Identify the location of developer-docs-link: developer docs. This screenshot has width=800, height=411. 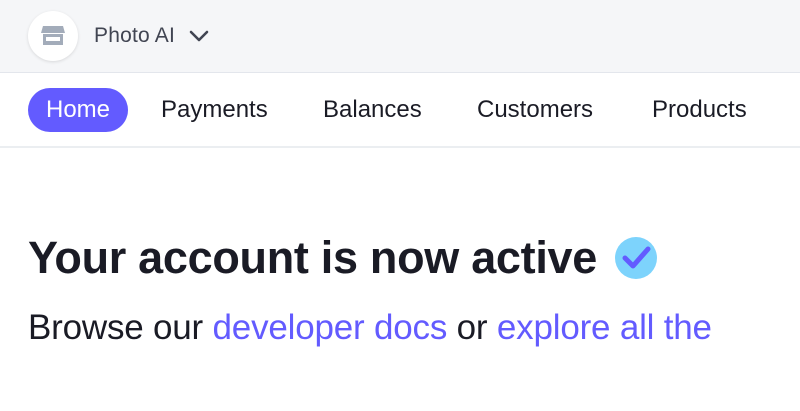
(330, 327).